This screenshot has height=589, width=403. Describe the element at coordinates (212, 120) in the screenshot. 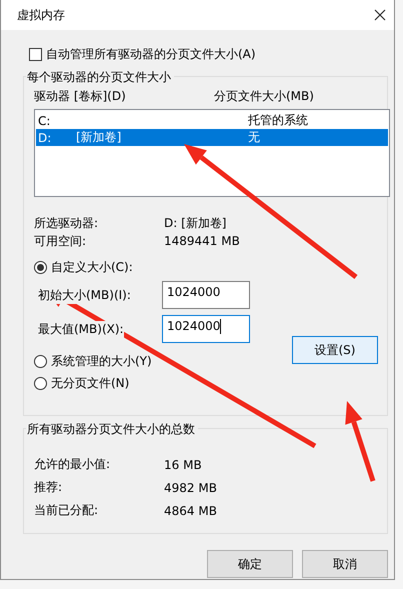

I see `drive-row: C: 托管的系统` at that location.